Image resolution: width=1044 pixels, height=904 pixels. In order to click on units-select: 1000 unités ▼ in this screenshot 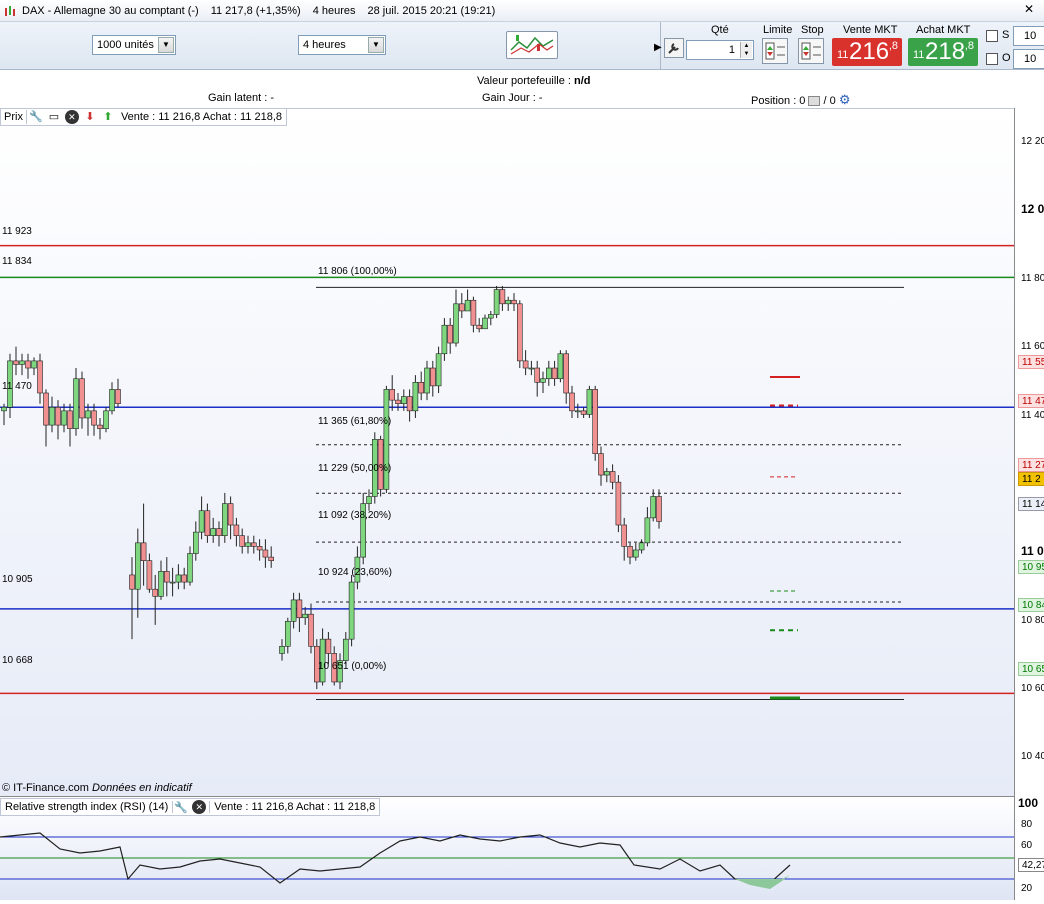, I will do `click(134, 45)`.